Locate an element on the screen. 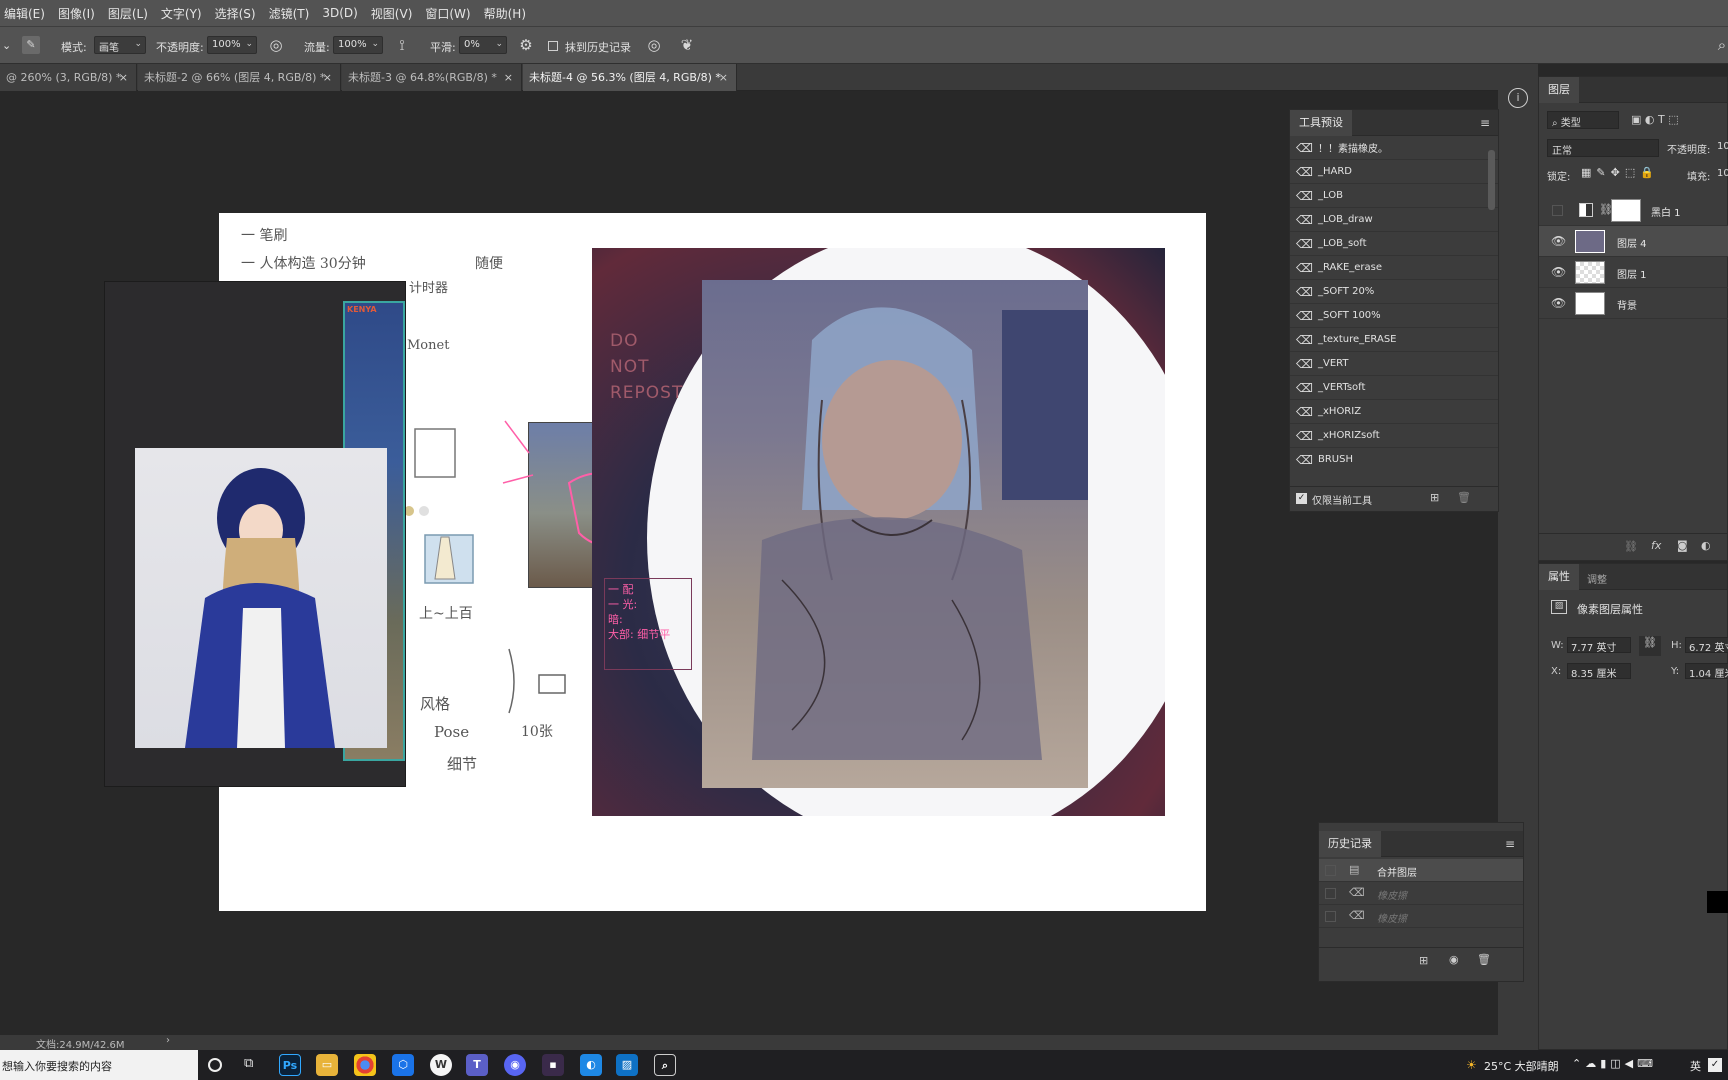  layer-filter-select: ⌕ 类型 is located at coordinates (1583, 120).